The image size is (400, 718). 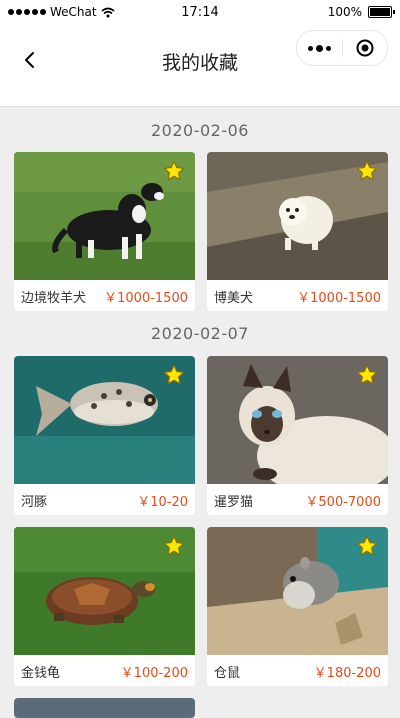 I want to click on battery-status: 100%, so click(x=361, y=12).